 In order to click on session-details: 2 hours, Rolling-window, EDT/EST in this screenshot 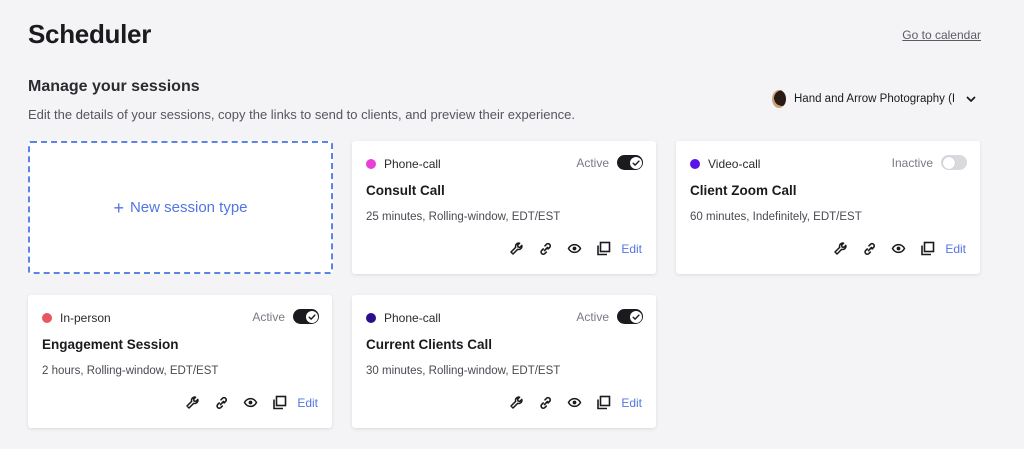, I will do `click(130, 371)`.